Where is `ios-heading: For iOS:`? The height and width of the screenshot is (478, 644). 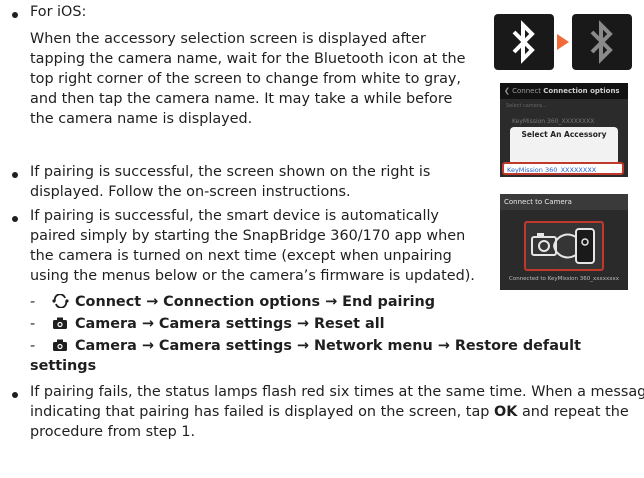 ios-heading: For iOS: is located at coordinates (58, 12).